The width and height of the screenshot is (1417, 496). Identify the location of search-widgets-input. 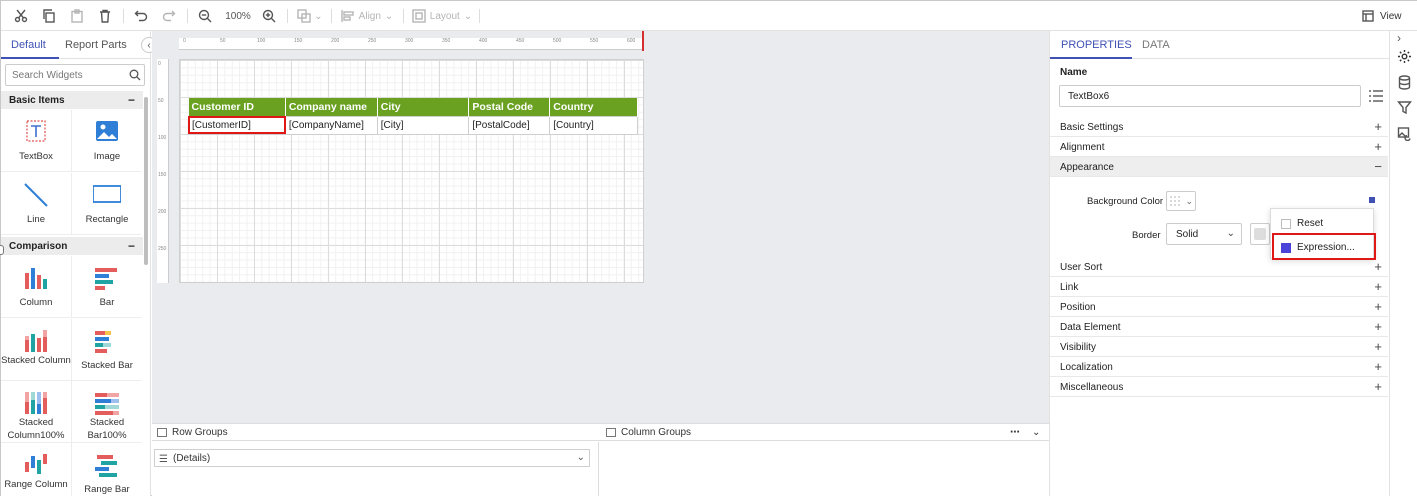
(75, 75).